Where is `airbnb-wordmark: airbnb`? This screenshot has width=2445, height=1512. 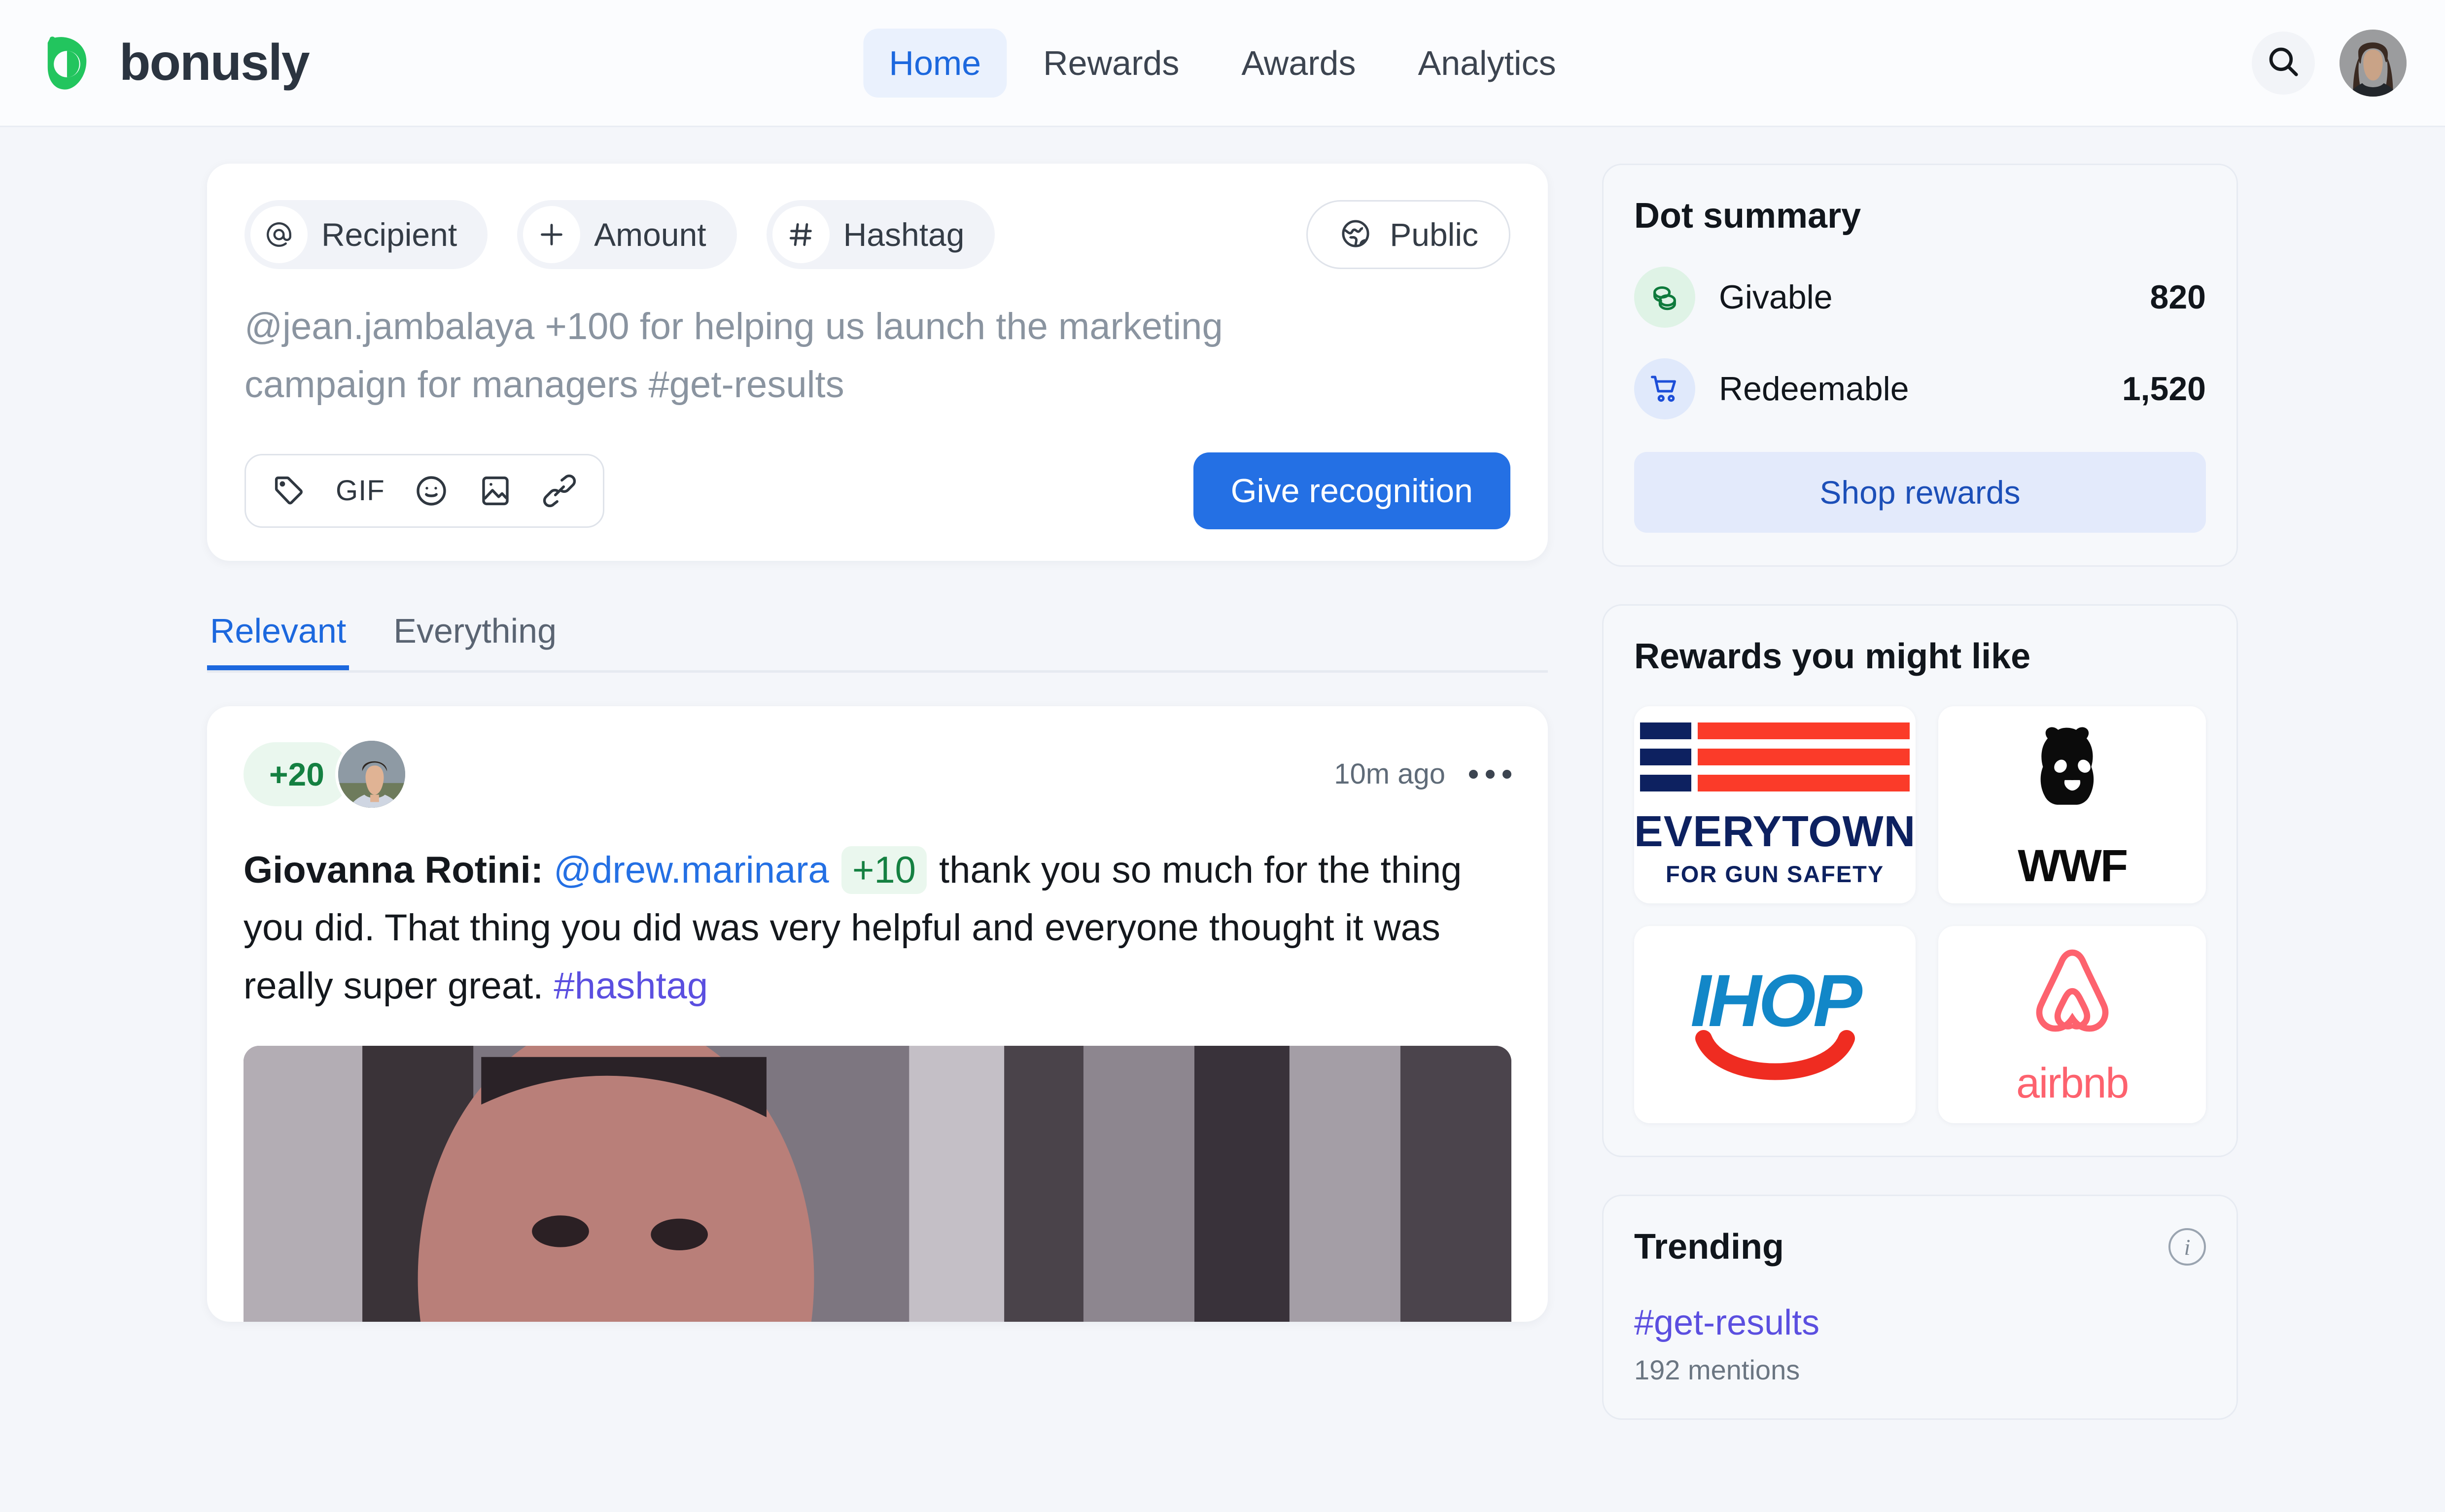
airbnb-wordmark: airbnb is located at coordinates (2072, 1083).